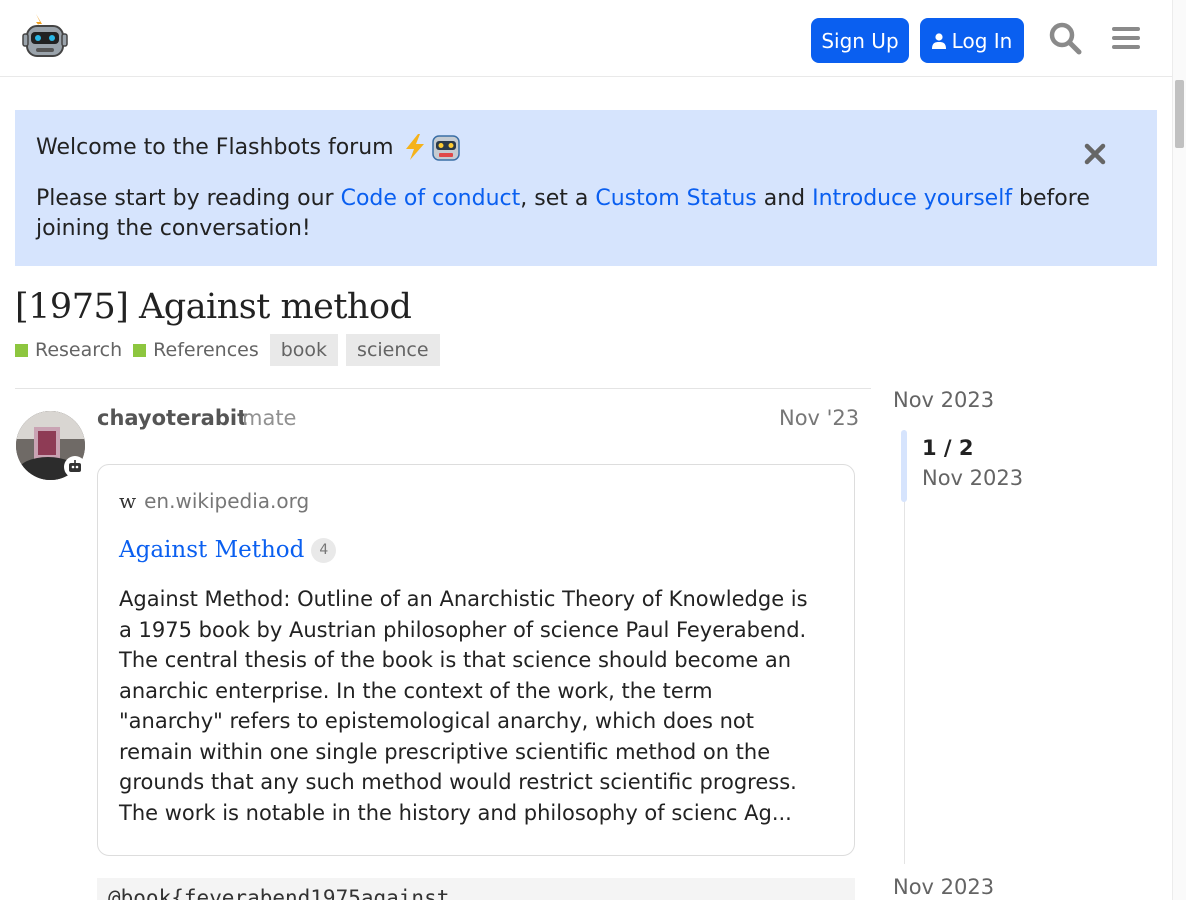  I want to click on banner-text-segment: and, so click(784, 198).